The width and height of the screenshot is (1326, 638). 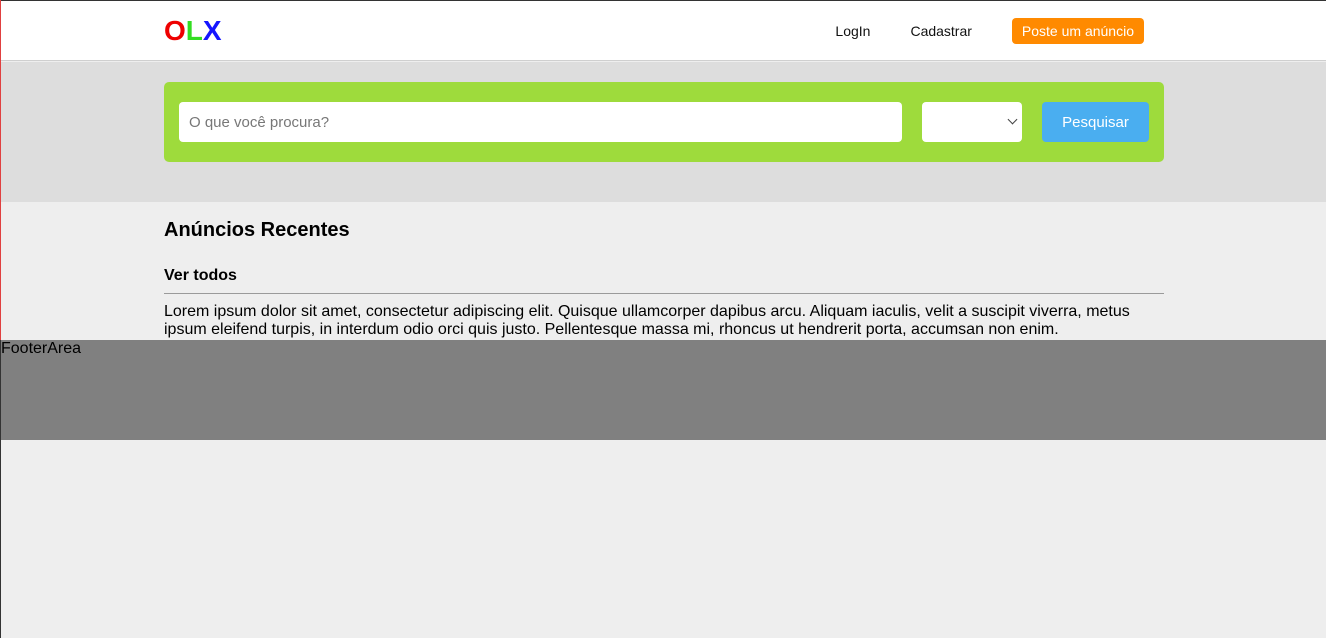 I want to click on chevron-down-icon, so click(x=1012, y=119).